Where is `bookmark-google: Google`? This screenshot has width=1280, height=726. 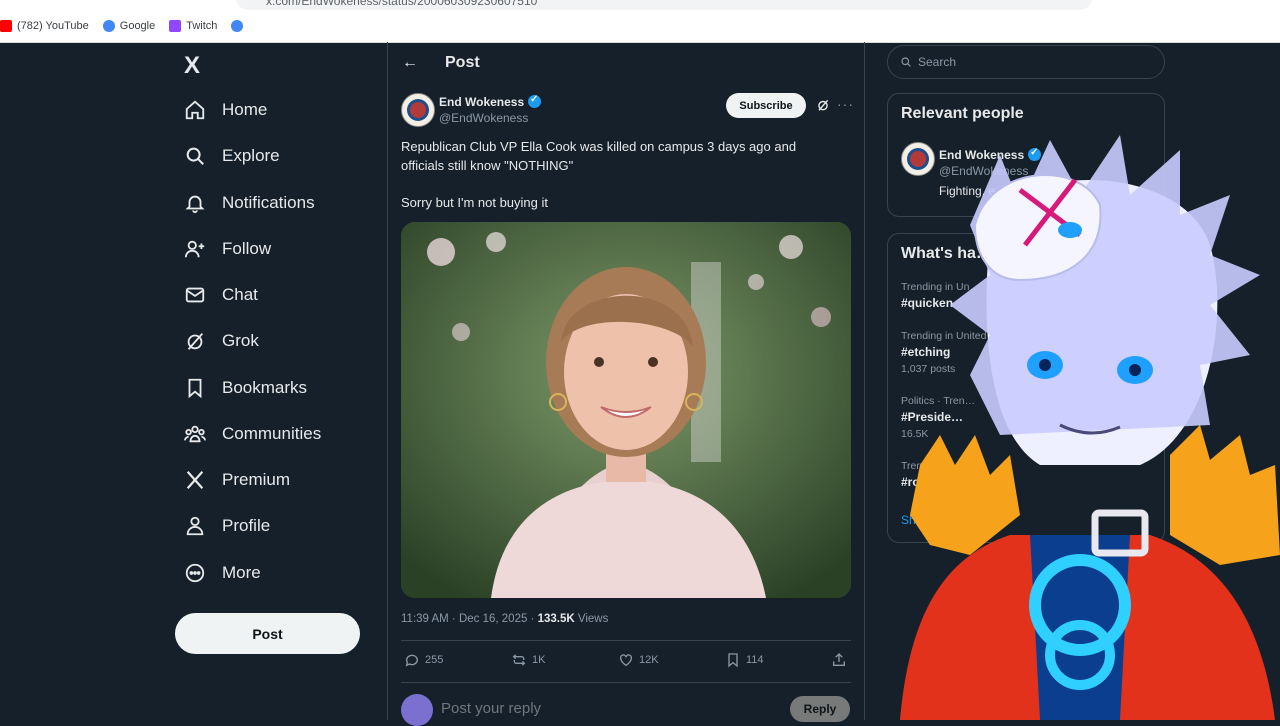
bookmark-google: Google is located at coordinates (128, 26).